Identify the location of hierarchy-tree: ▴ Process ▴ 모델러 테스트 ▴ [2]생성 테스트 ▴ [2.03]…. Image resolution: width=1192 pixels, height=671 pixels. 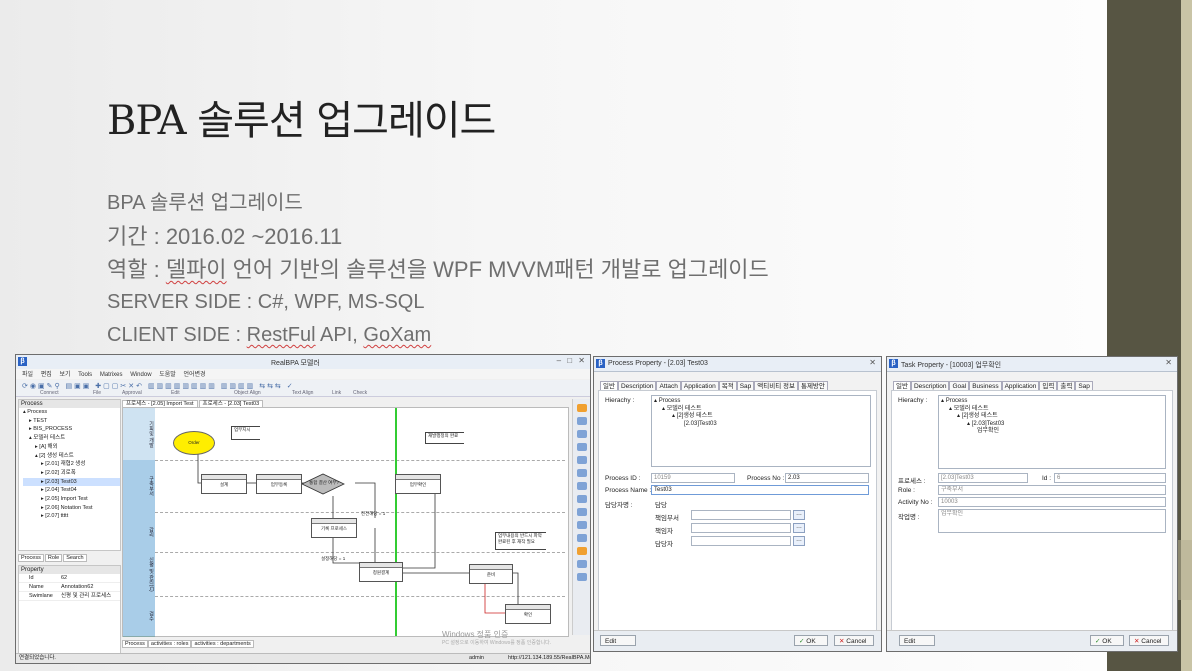
(1052, 432).